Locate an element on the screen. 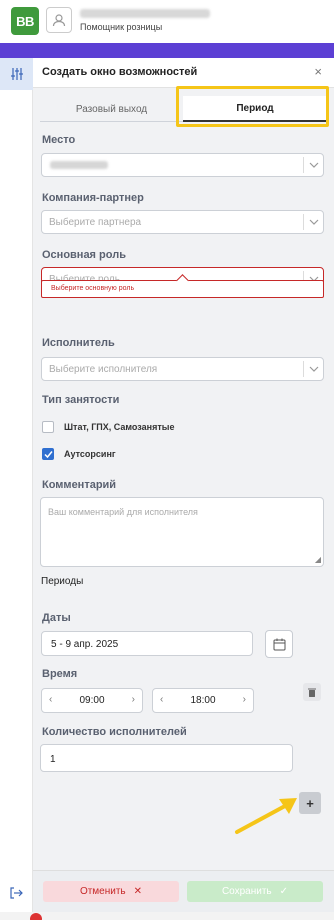 The width and height of the screenshot is (334, 920). save-button: Сохранить ✓ is located at coordinates (255, 891).